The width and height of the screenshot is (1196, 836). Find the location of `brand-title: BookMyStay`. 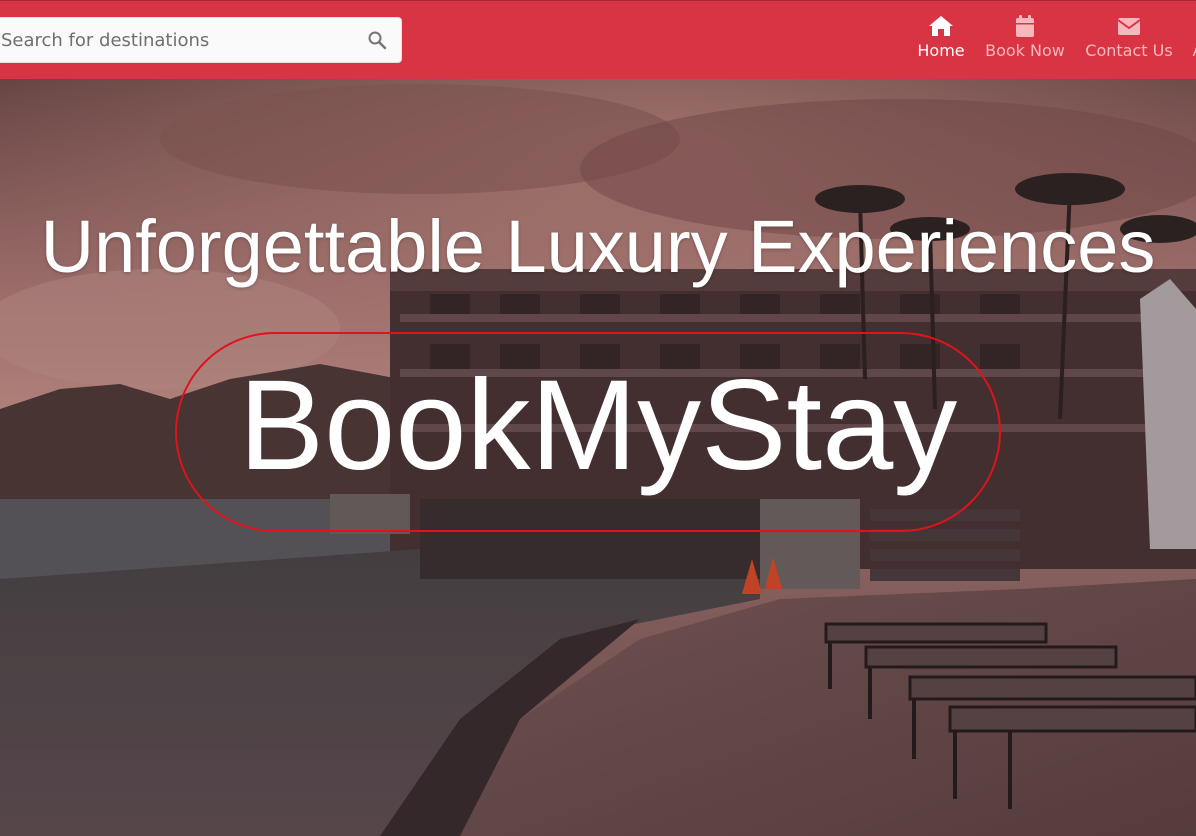

brand-title: BookMyStay is located at coordinates (598, 425).